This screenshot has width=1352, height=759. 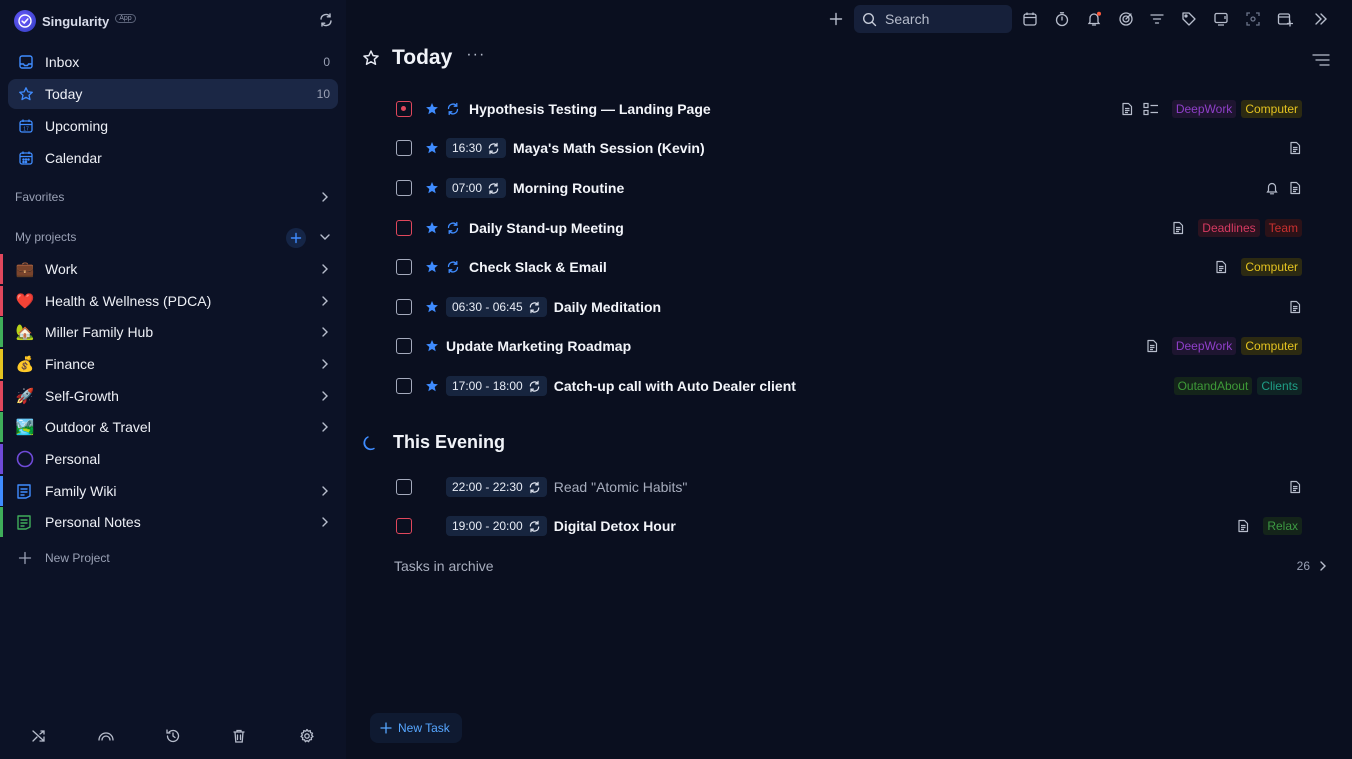 I want to click on task-tag: Deadlines, so click(x=1229, y=228).